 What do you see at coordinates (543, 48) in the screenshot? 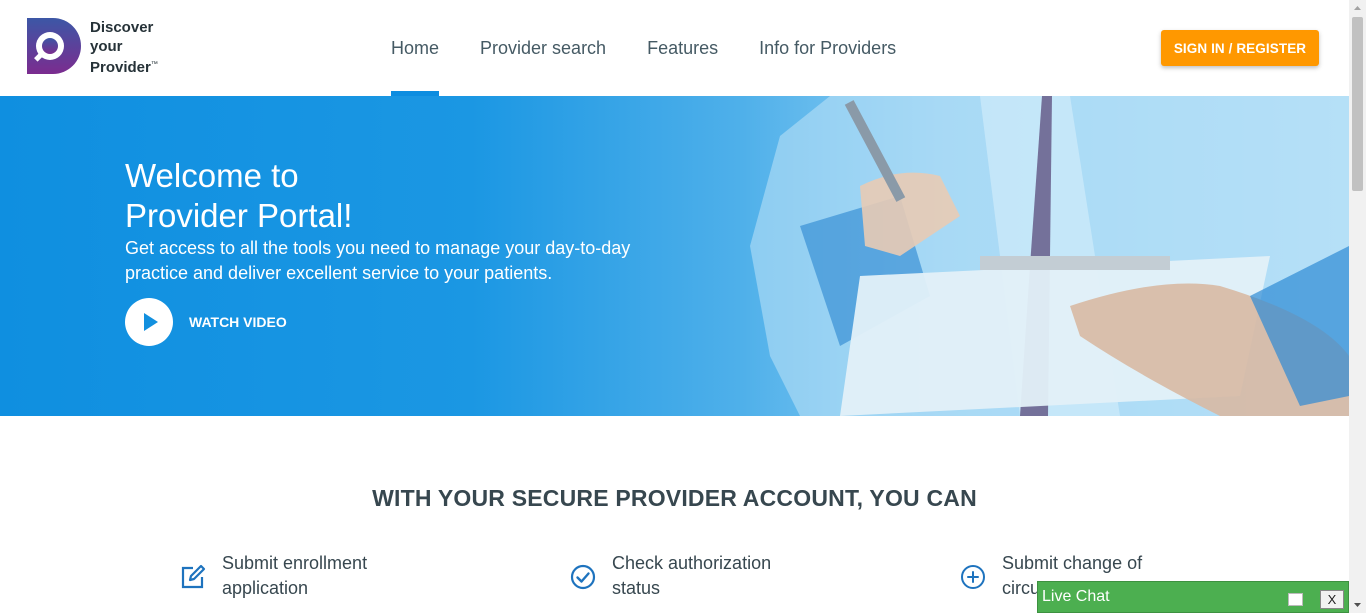
I see `nav-provider-search: Provider search` at bounding box center [543, 48].